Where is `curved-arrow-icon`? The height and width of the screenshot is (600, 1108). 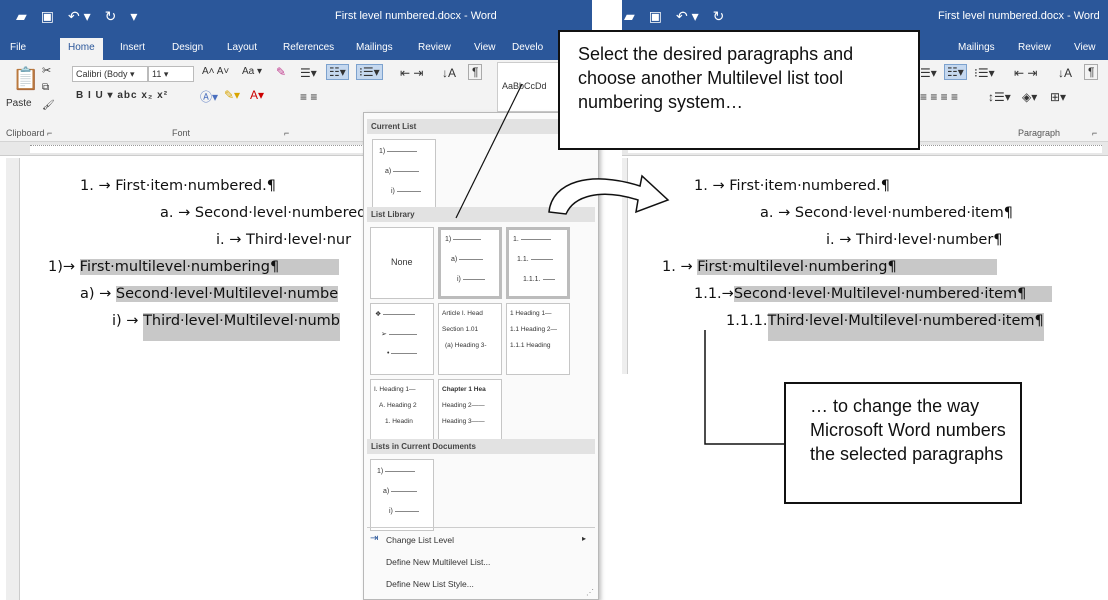 curved-arrow-icon is located at coordinates (609, 194).